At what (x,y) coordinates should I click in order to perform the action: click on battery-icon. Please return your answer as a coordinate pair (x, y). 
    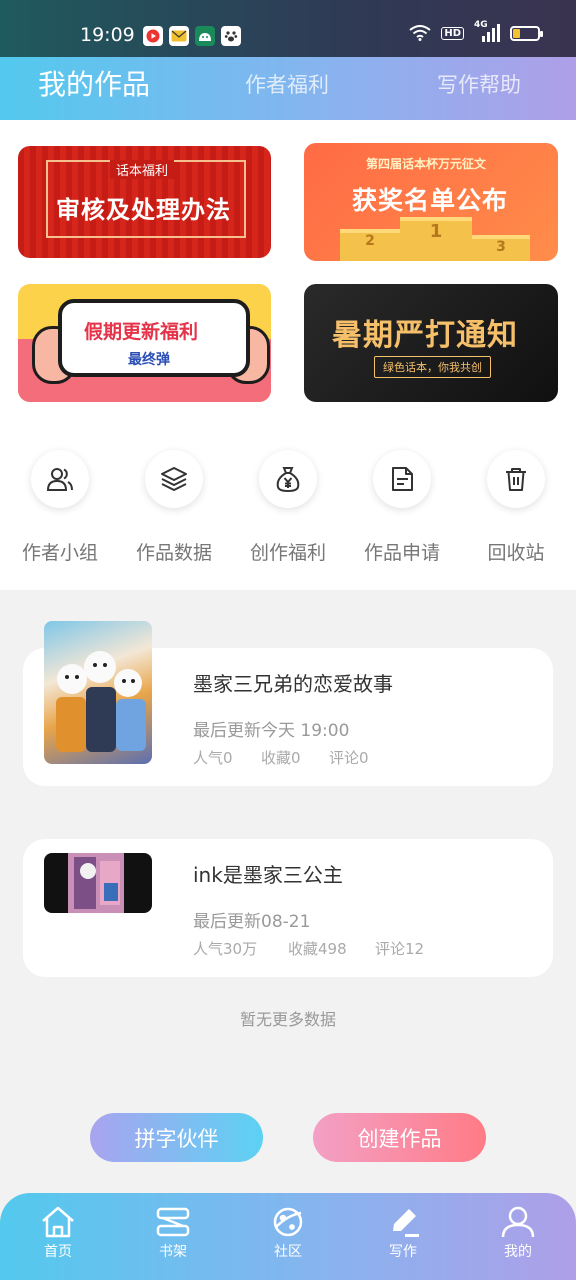
    Looking at the image, I should click on (526, 33).